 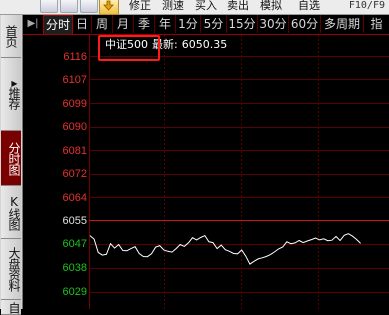 What do you see at coordinates (173, 6) in the screenshot?
I see `toolbar-speedtest-button: 测速` at bounding box center [173, 6].